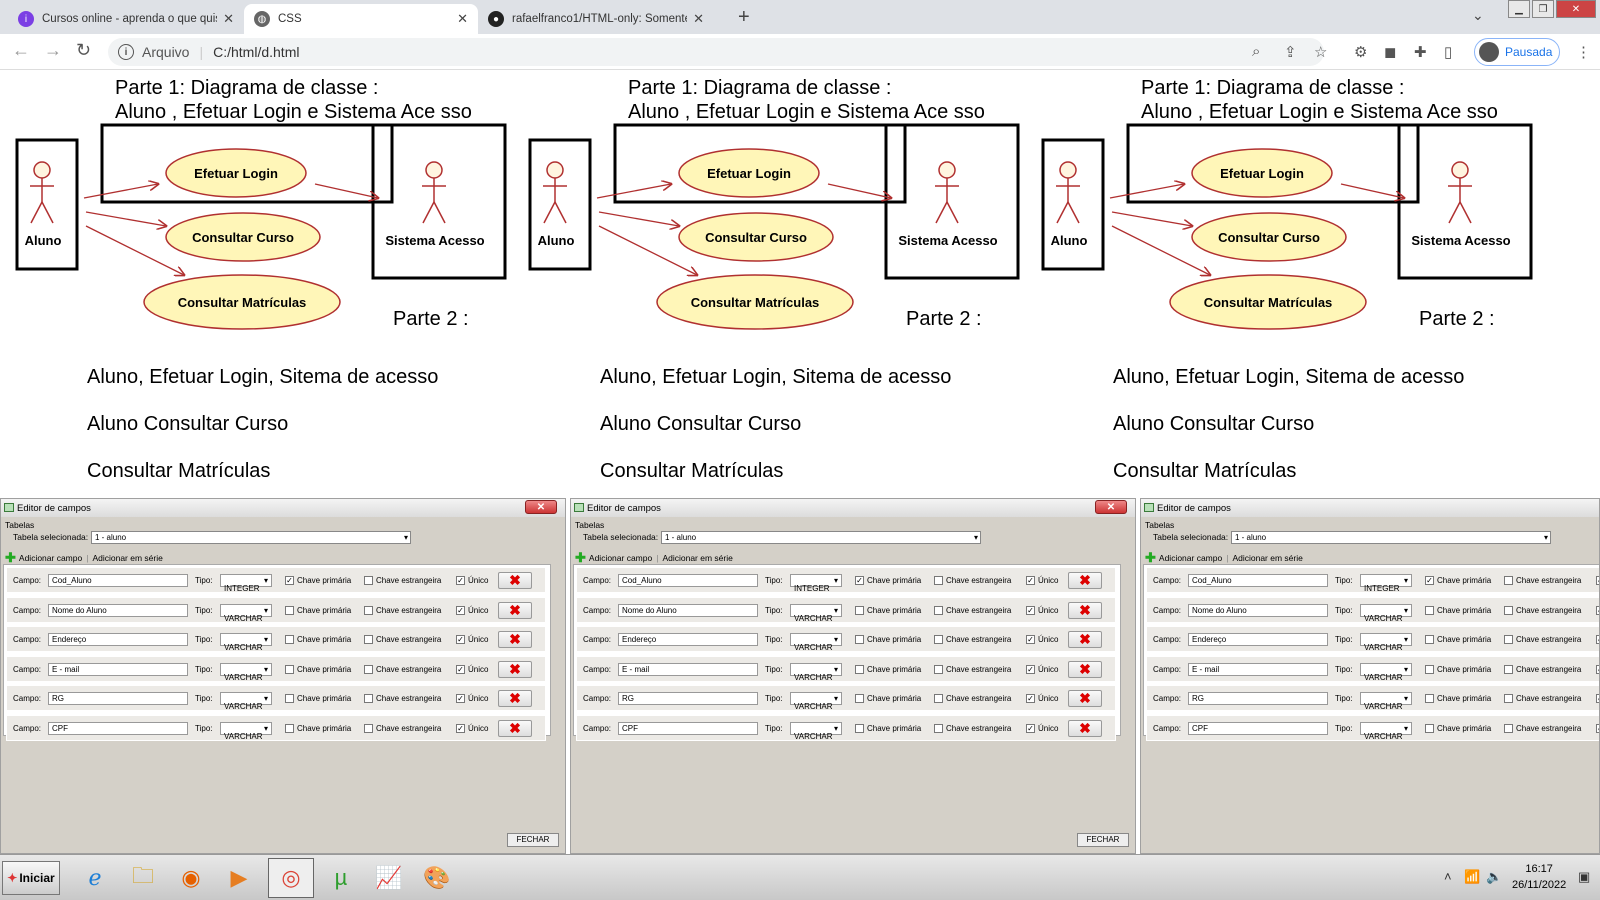 Image resolution: width=1600 pixels, height=900 pixels. Describe the element at coordinates (53, 50) in the screenshot. I see `forward-icon: →` at that location.